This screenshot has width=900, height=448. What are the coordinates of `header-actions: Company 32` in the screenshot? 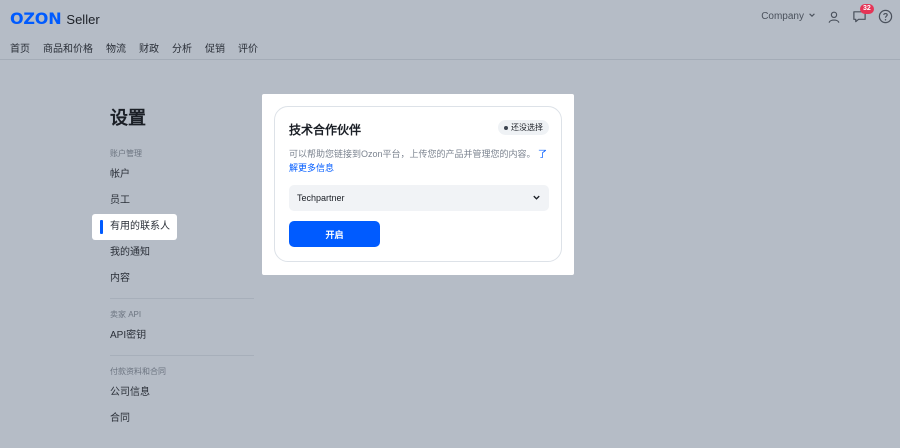 It's located at (827, 14).